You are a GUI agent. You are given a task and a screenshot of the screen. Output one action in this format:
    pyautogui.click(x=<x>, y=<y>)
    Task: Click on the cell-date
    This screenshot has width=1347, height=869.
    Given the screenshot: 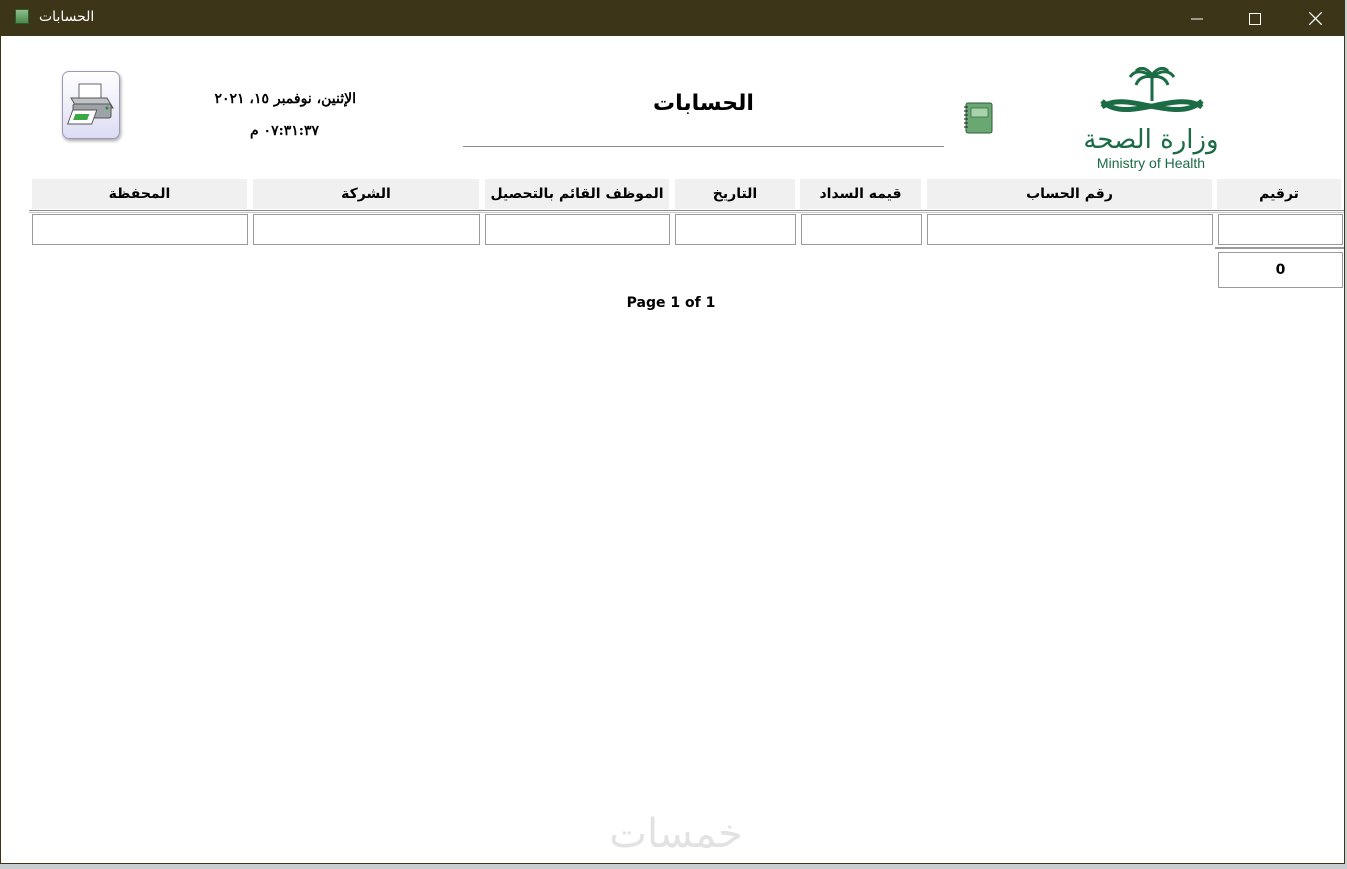 What is the action you would take?
    pyautogui.click(x=735, y=229)
    